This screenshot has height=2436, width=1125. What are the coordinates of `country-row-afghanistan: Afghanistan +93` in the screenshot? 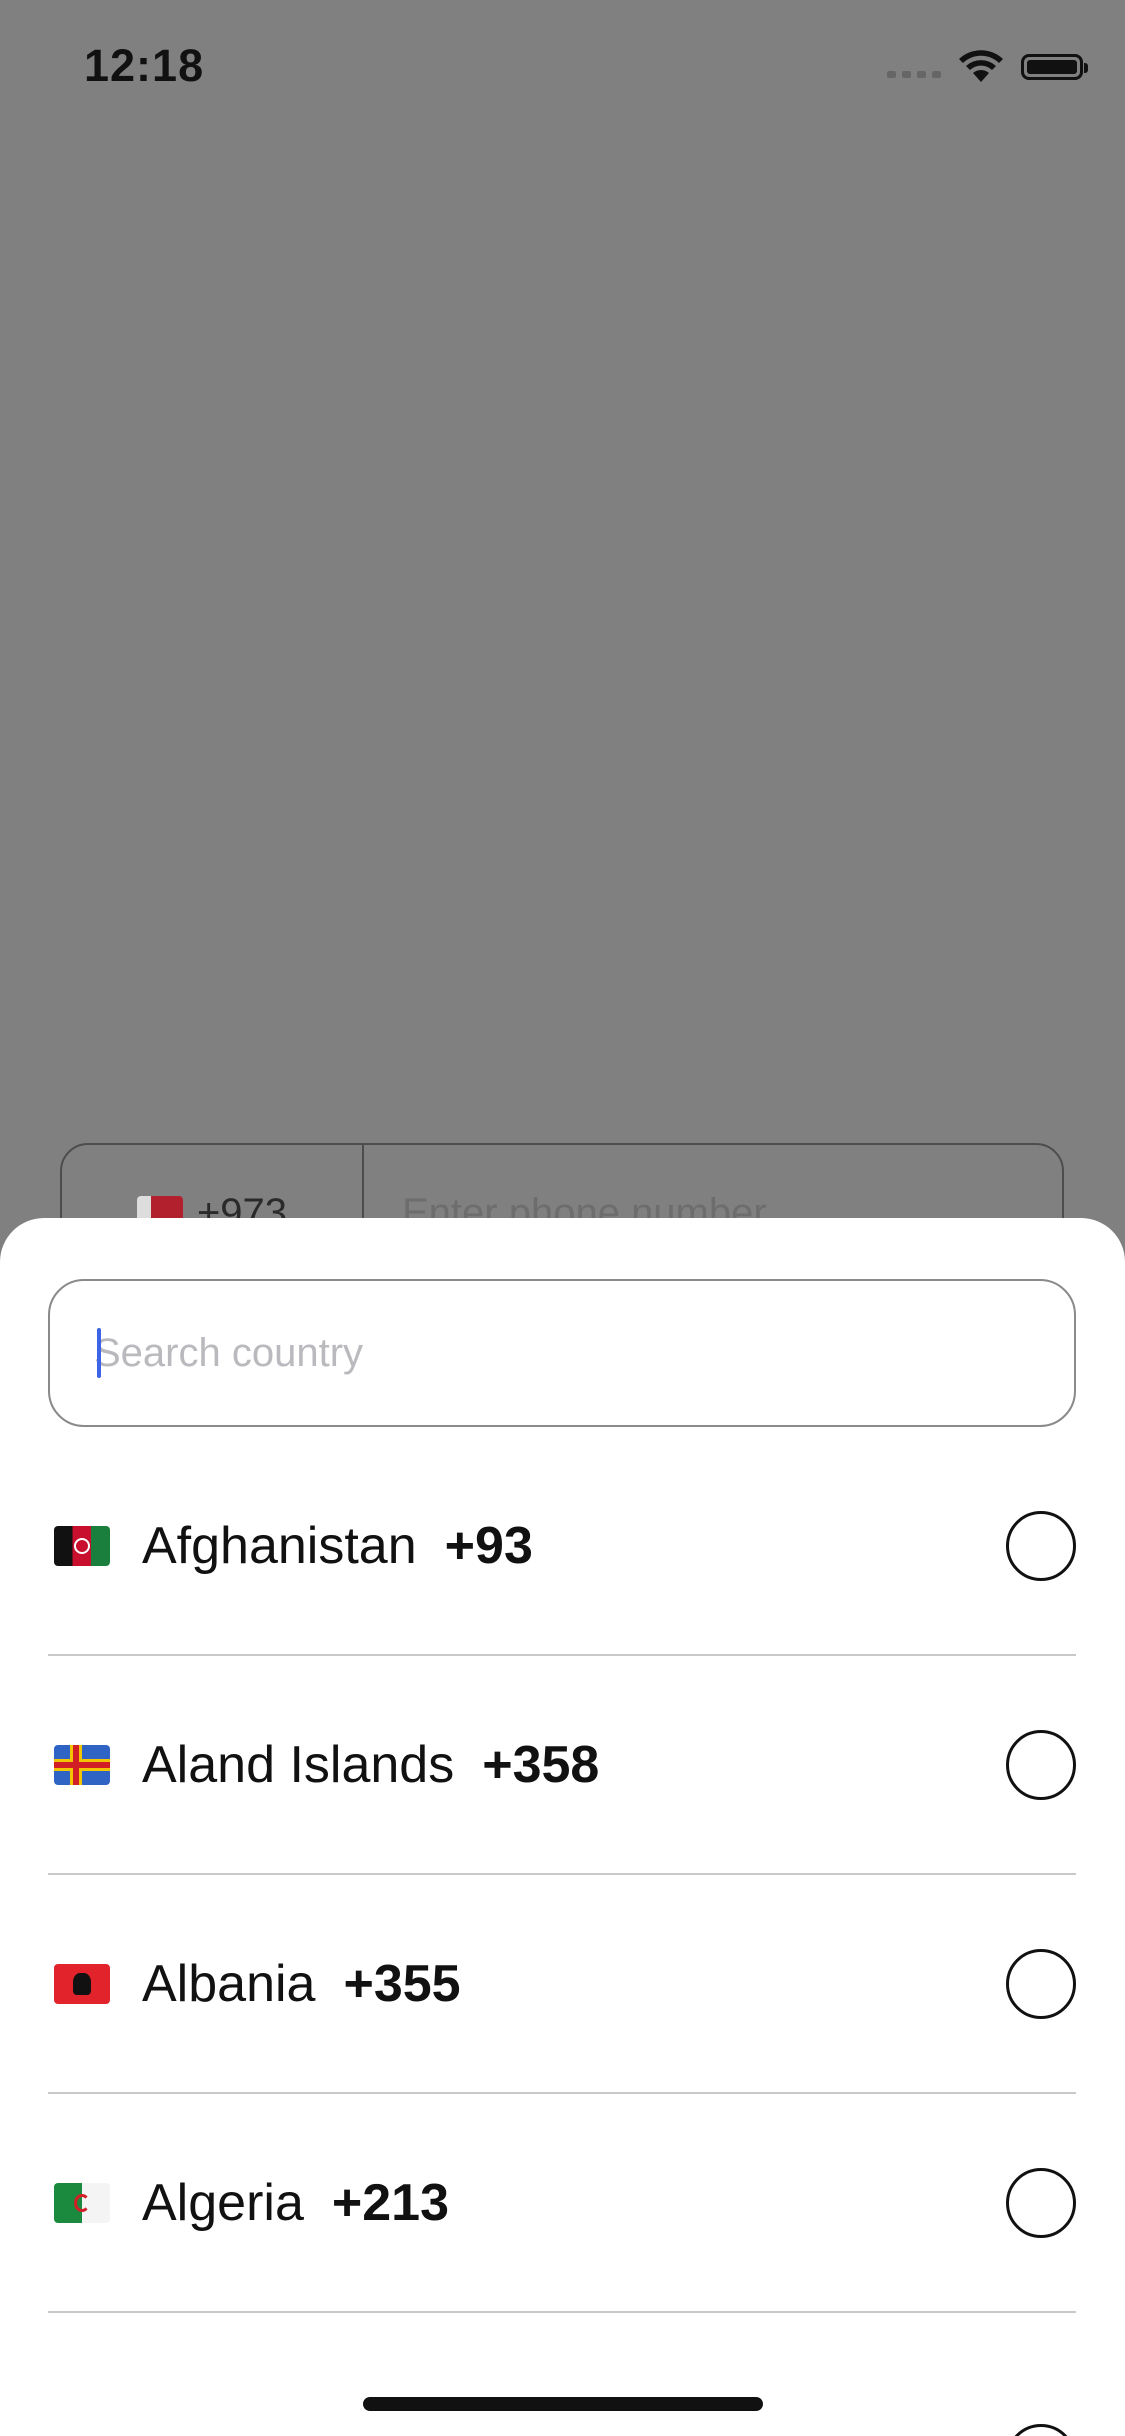 It's located at (562, 1546).